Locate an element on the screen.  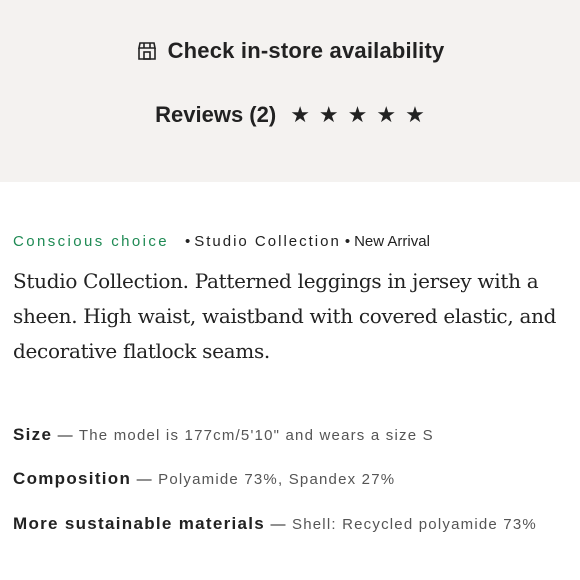
tag-studio-collection: Studio Collection is located at coordinates (267, 241).